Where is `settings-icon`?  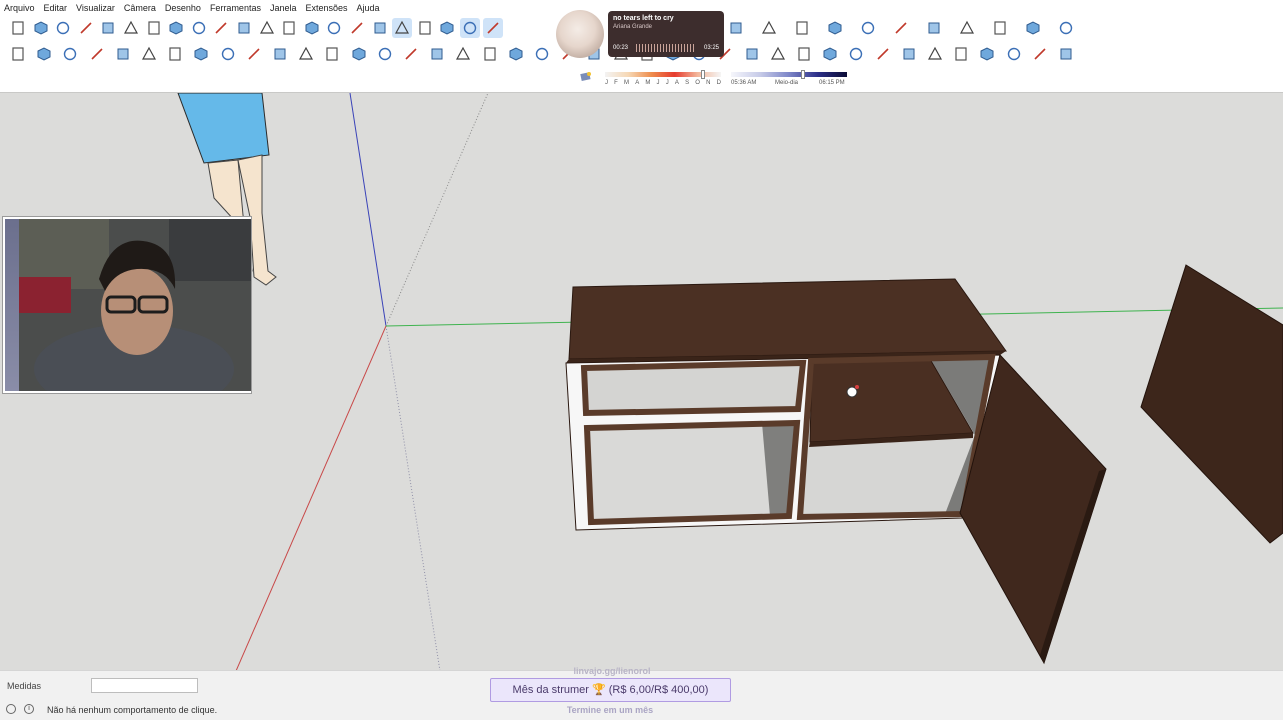 settings-icon is located at coordinates (1033, 28).